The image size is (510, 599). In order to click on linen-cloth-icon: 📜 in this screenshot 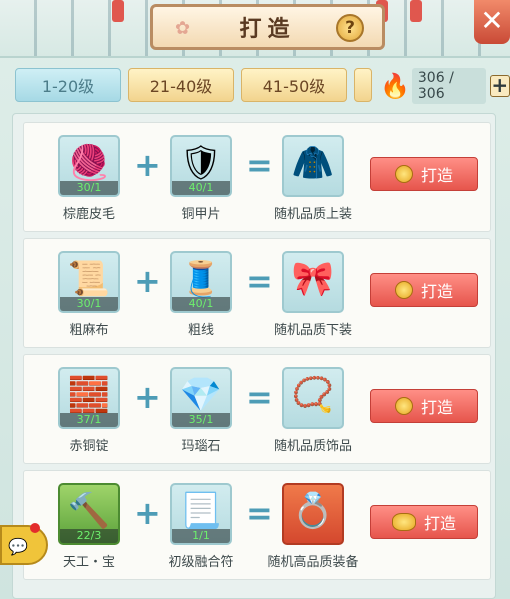, I will do `click(89, 279)`.